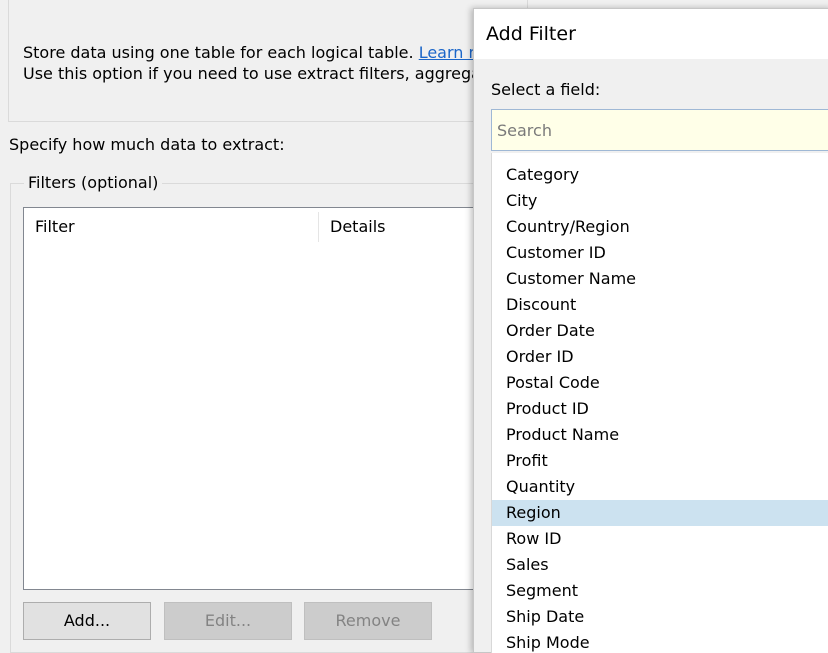 The image size is (828, 653). I want to click on filters-group-label: Filters (optional), so click(93, 182).